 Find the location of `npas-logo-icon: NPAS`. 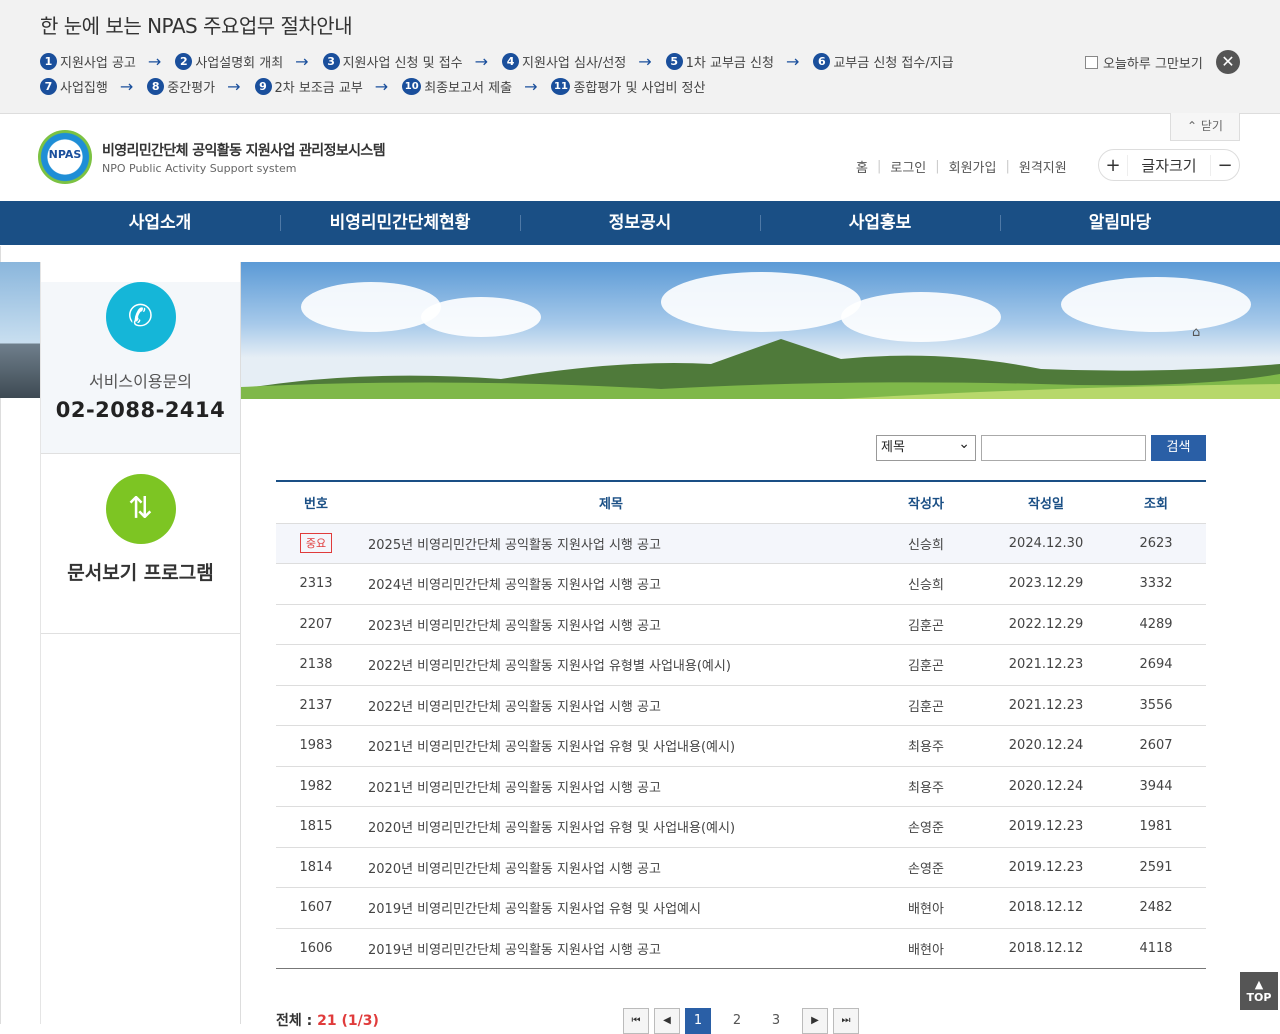

npas-logo-icon: NPAS is located at coordinates (65, 157).